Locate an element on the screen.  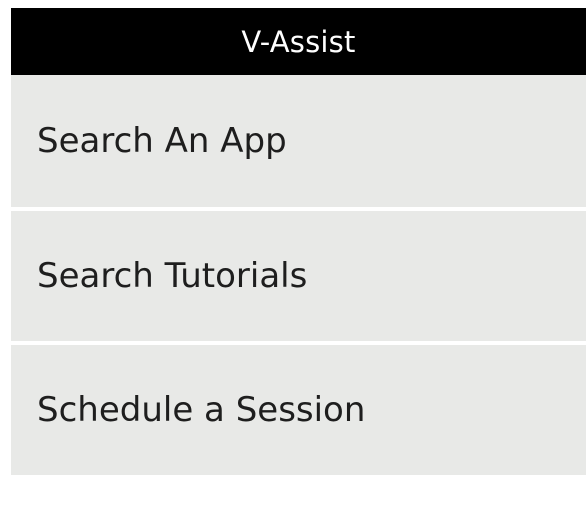
menu-item-label: Search An App is located at coordinates (162, 141).